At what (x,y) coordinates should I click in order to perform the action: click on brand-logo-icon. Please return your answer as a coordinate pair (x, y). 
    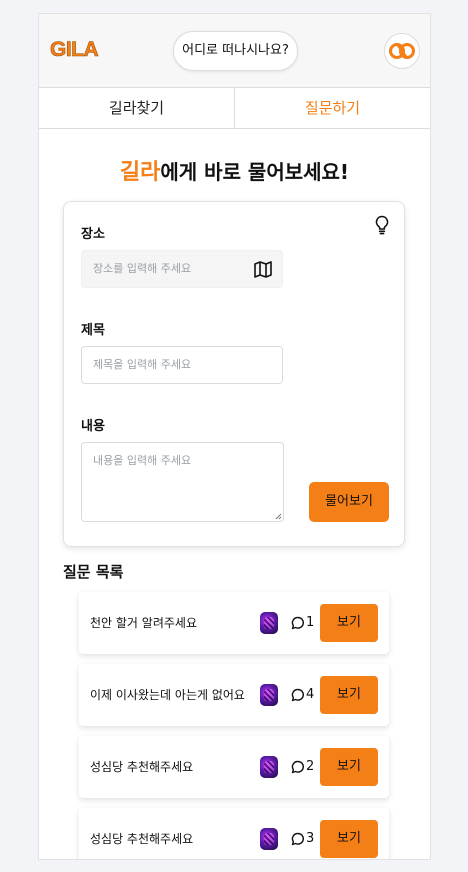
    Looking at the image, I should click on (402, 51).